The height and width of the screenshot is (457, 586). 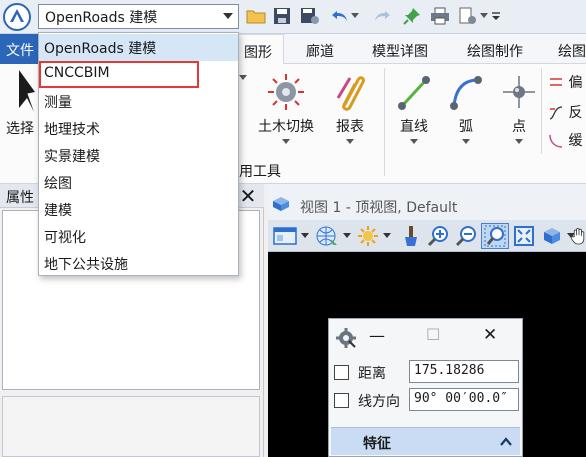 What do you see at coordinates (466, 236) in the screenshot?
I see `zoom-out-icon` at bounding box center [466, 236].